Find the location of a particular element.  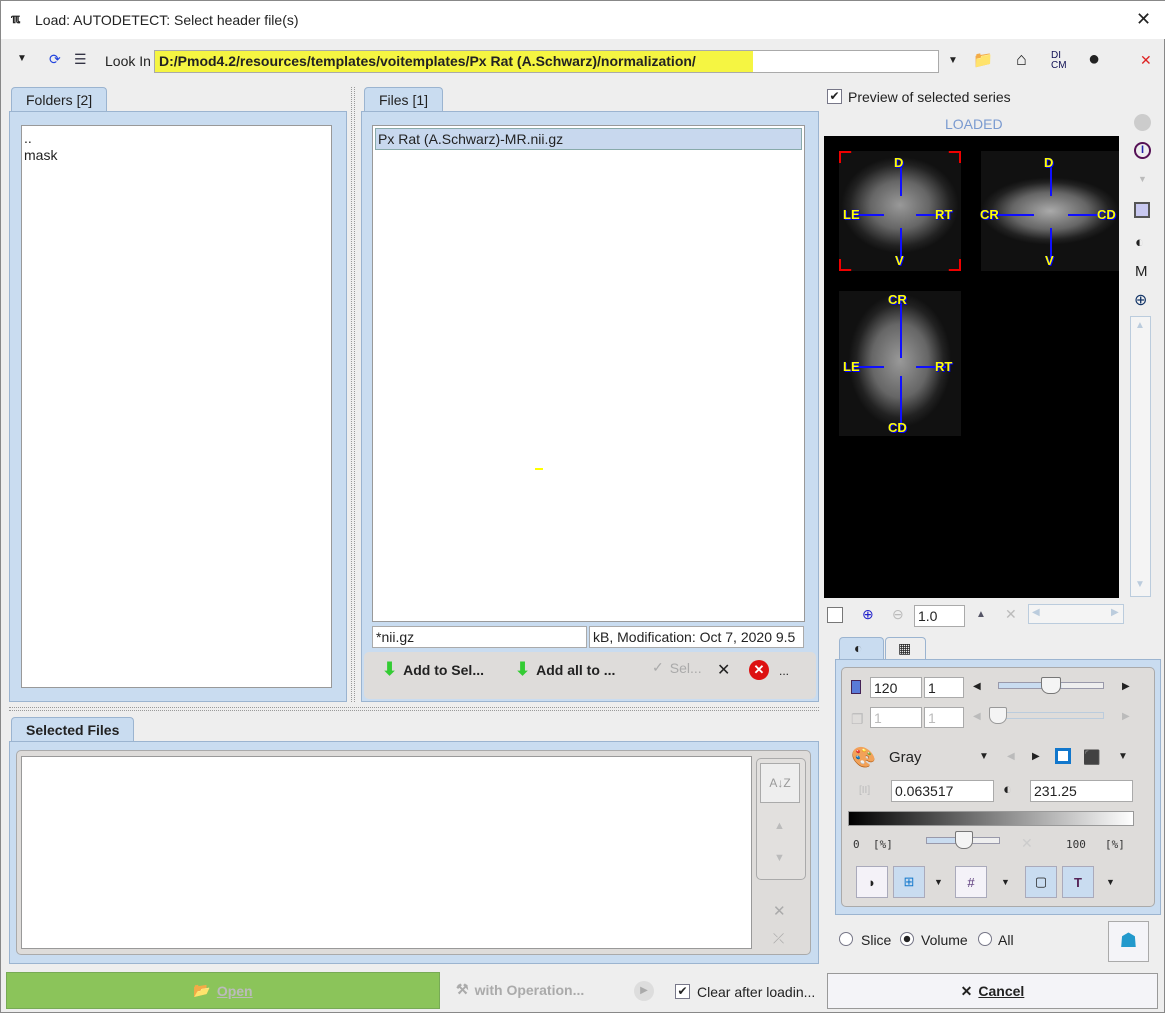

close-icon: ✕ is located at coordinates (1143, 19).